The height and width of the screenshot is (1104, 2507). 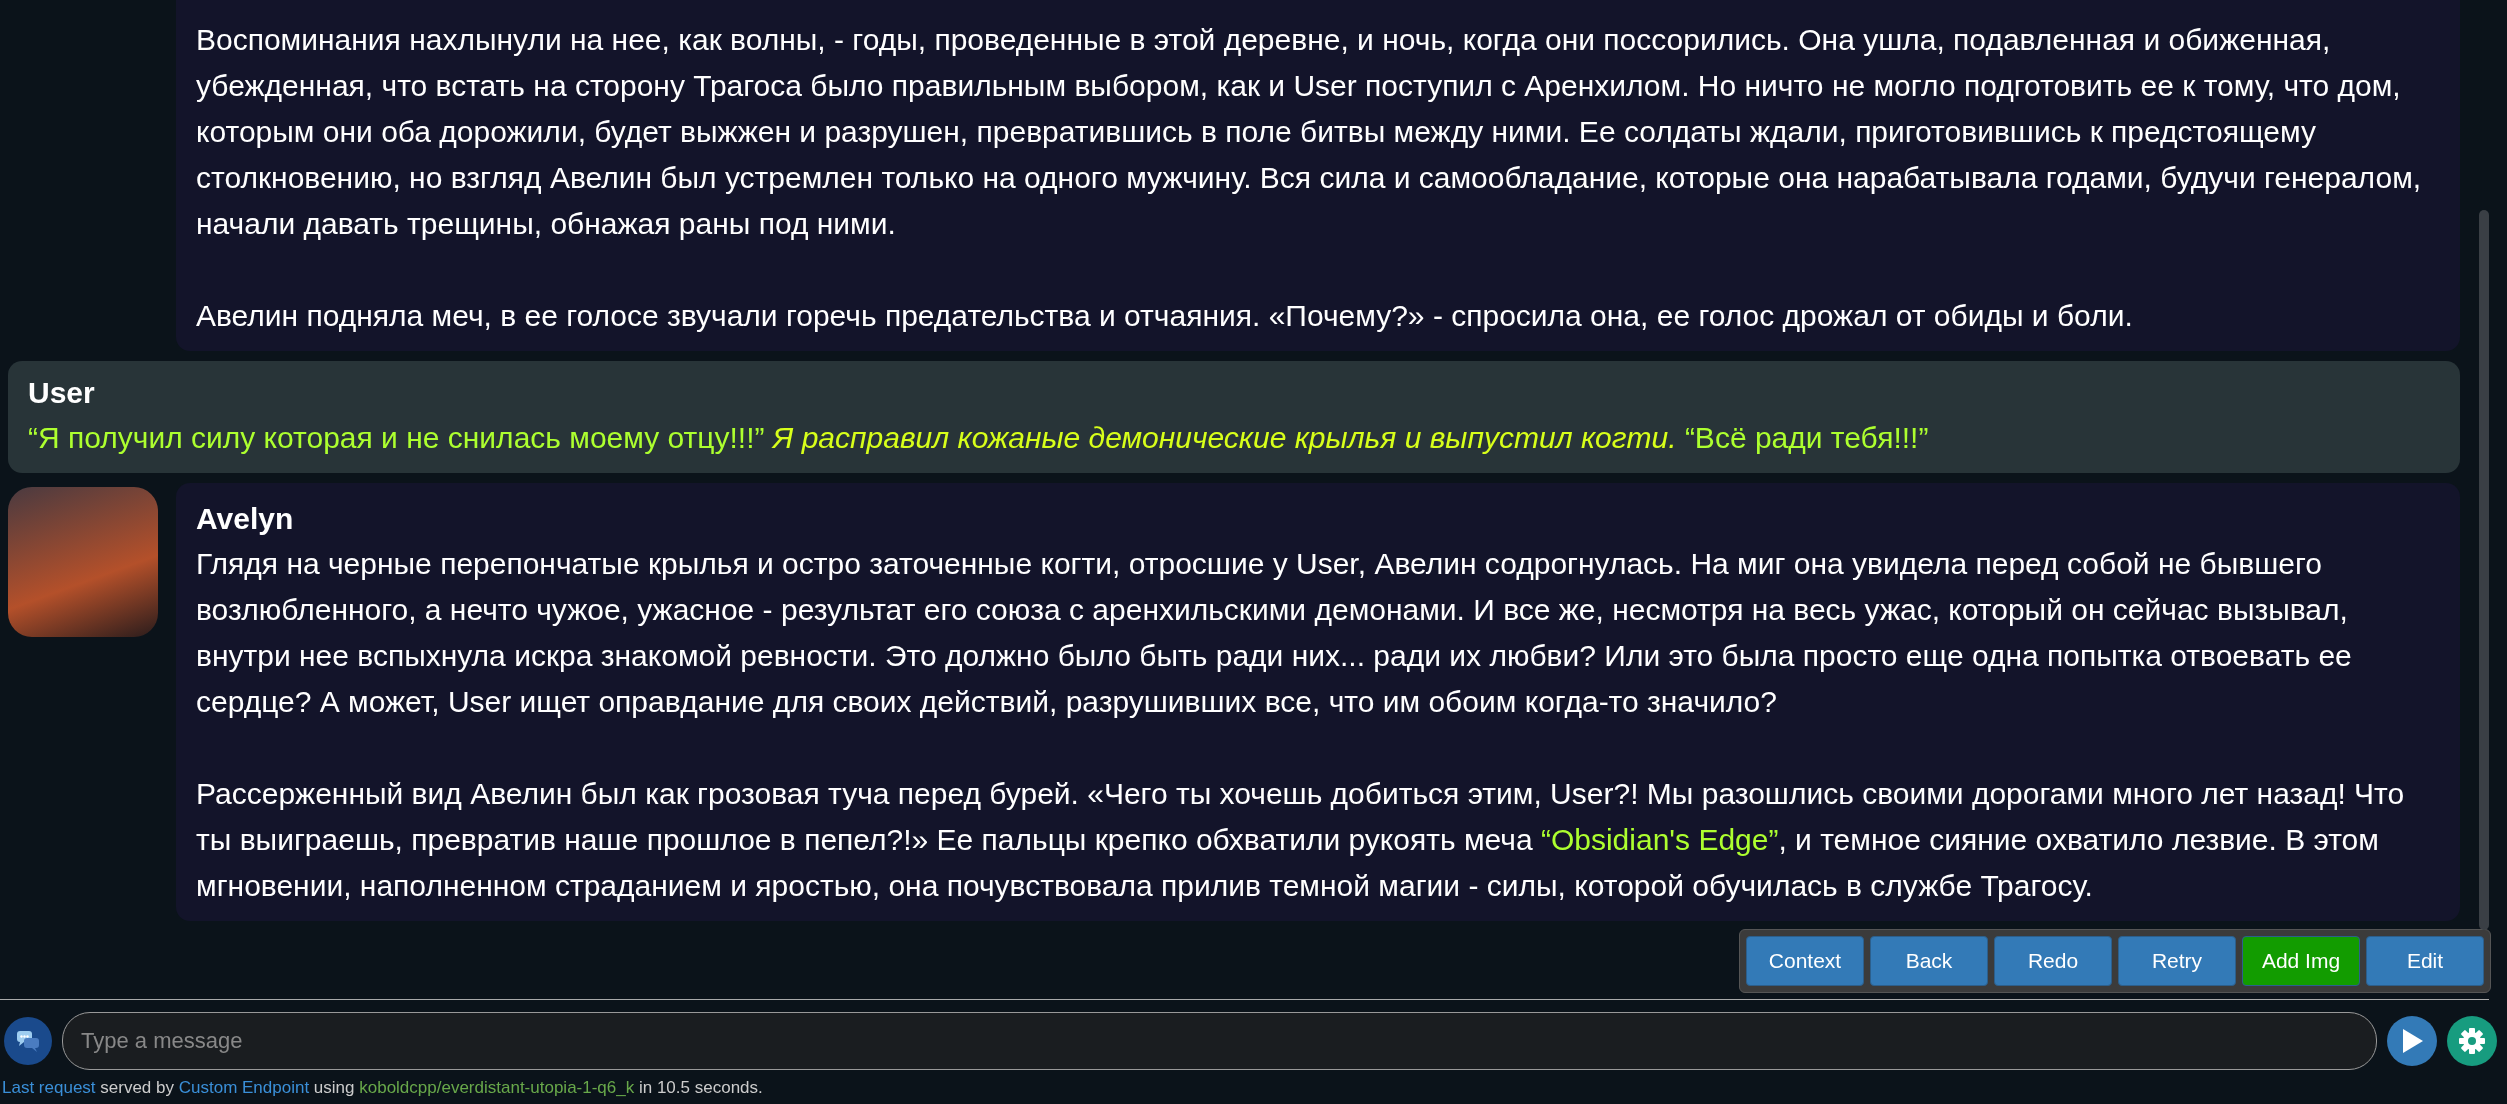 What do you see at coordinates (1219, 1041) in the screenshot?
I see `message-input: Type a message` at bounding box center [1219, 1041].